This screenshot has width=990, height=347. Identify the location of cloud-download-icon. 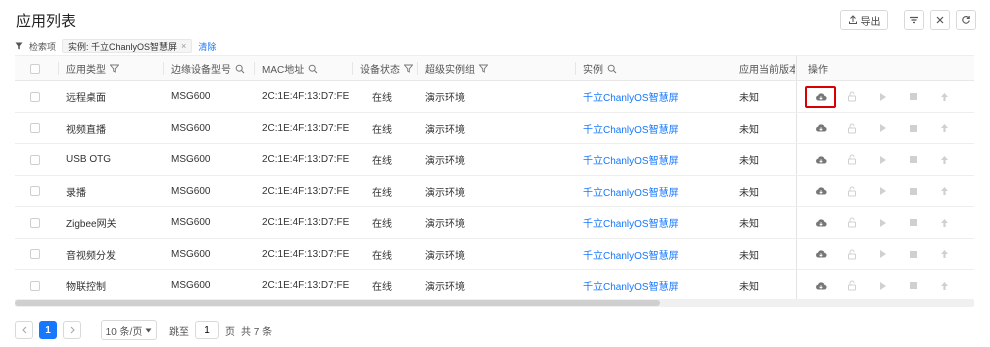
(821, 222).